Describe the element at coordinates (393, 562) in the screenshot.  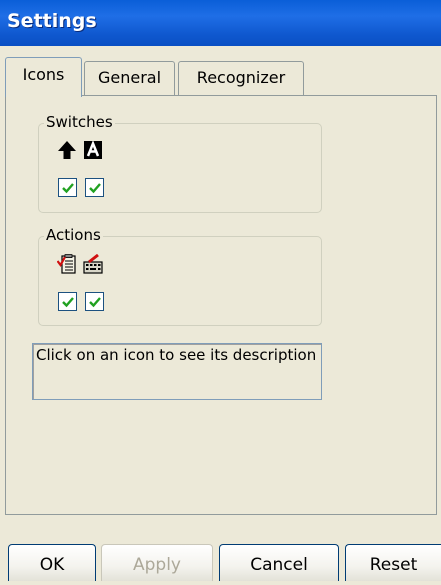
I see `reset-button: Reset` at that location.